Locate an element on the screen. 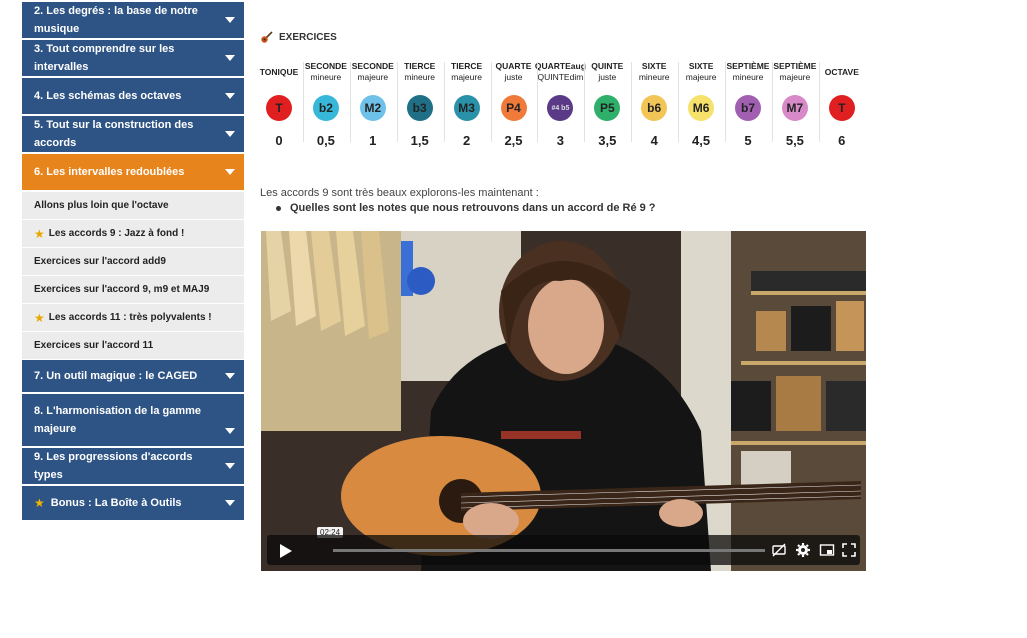 Image resolution: width=1027 pixels, height=638 pixels. interval-tone-value: 1,5 is located at coordinates (419, 140).